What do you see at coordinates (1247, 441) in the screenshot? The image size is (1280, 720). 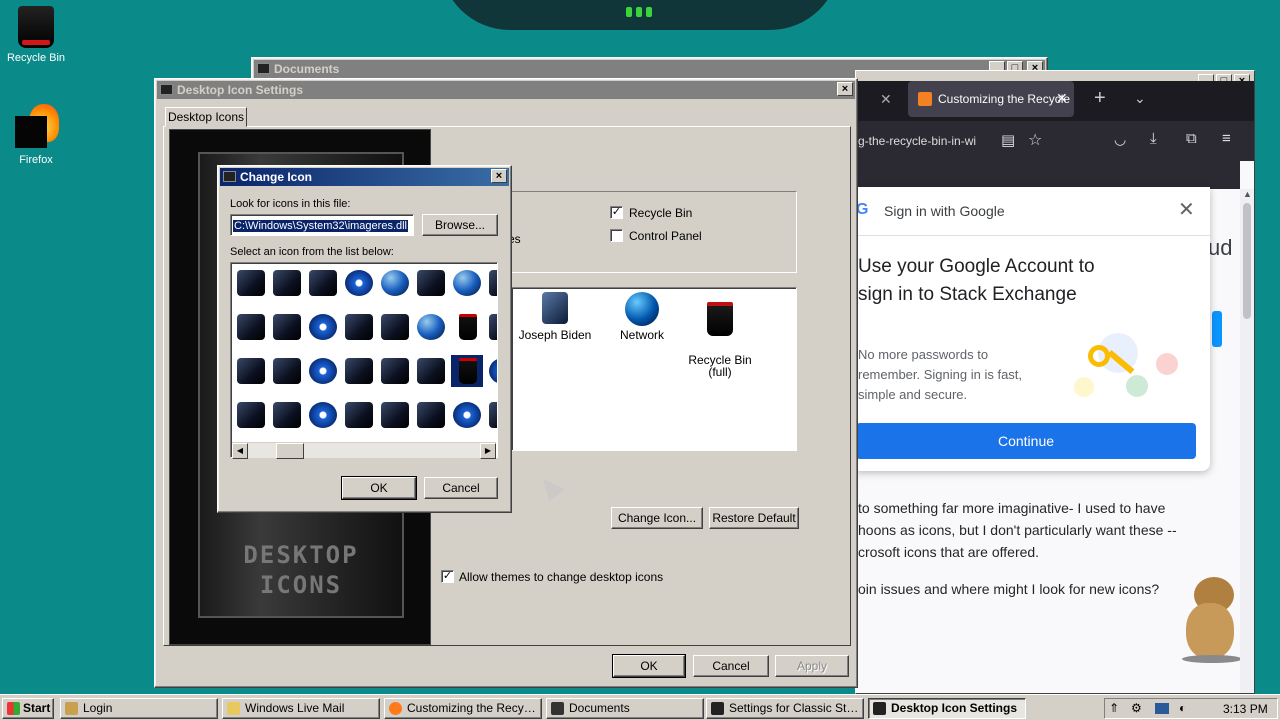 I see `page-scrollbar: ▲` at bounding box center [1247, 441].